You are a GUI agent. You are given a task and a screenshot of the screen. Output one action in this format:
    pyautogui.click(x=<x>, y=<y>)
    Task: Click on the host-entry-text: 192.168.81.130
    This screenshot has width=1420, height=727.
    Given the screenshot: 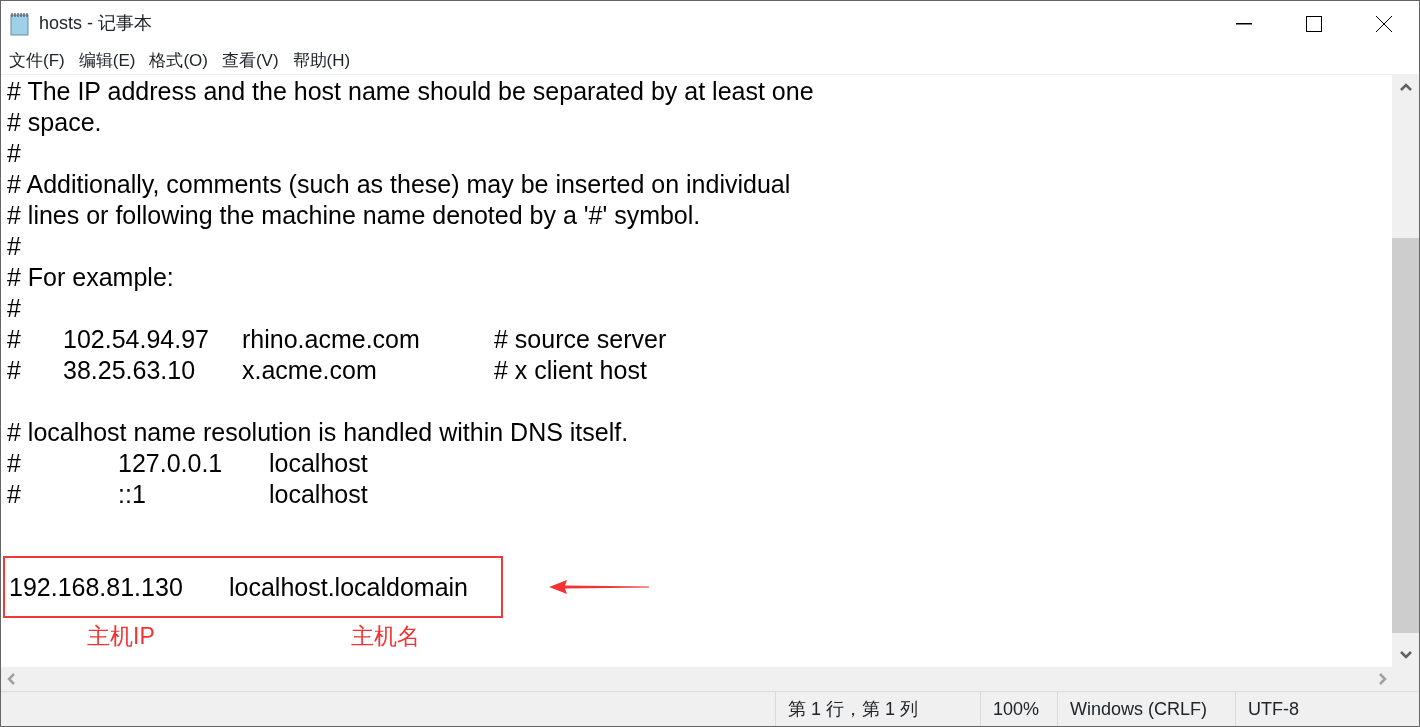 What is the action you would take?
    pyautogui.click(x=96, y=587)
    